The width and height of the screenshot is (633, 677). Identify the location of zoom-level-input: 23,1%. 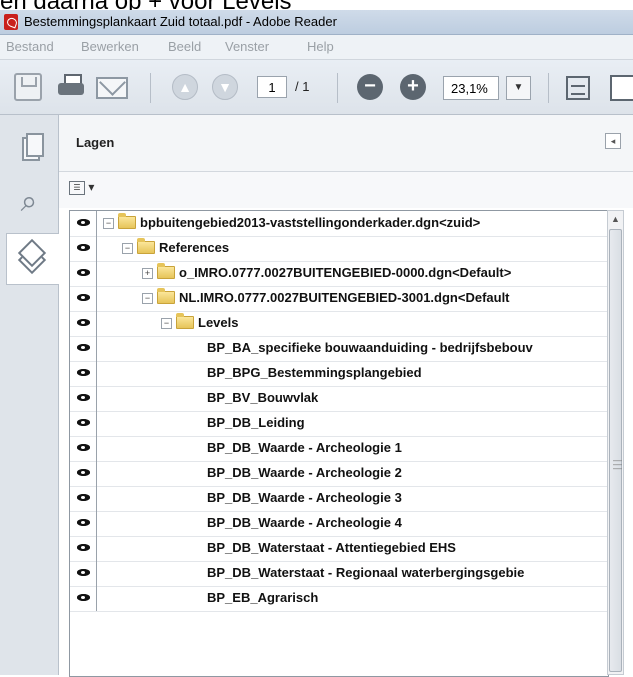
(471, 88).